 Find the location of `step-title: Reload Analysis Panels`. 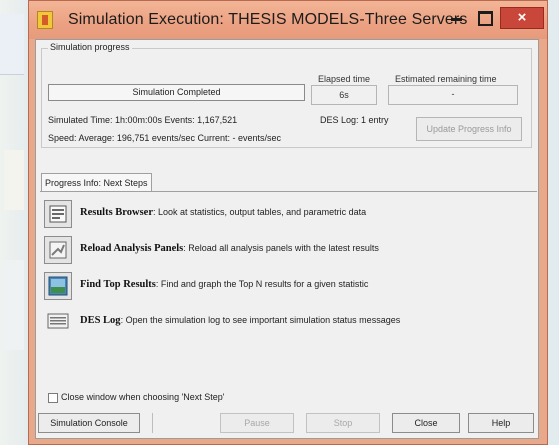

step-title: Reload Analysis Panels is located at coordinates (131, 248).